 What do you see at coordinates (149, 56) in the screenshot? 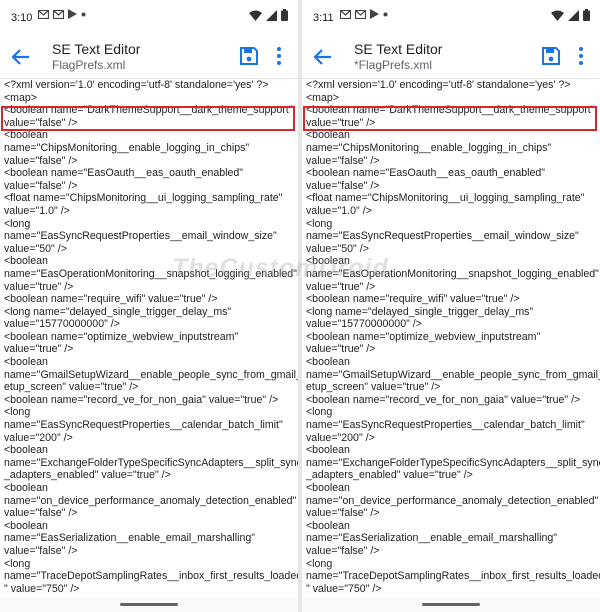
I see `app-bar: SE Text Editor FlagPrefs.xml` at bounding box center [149, 56].